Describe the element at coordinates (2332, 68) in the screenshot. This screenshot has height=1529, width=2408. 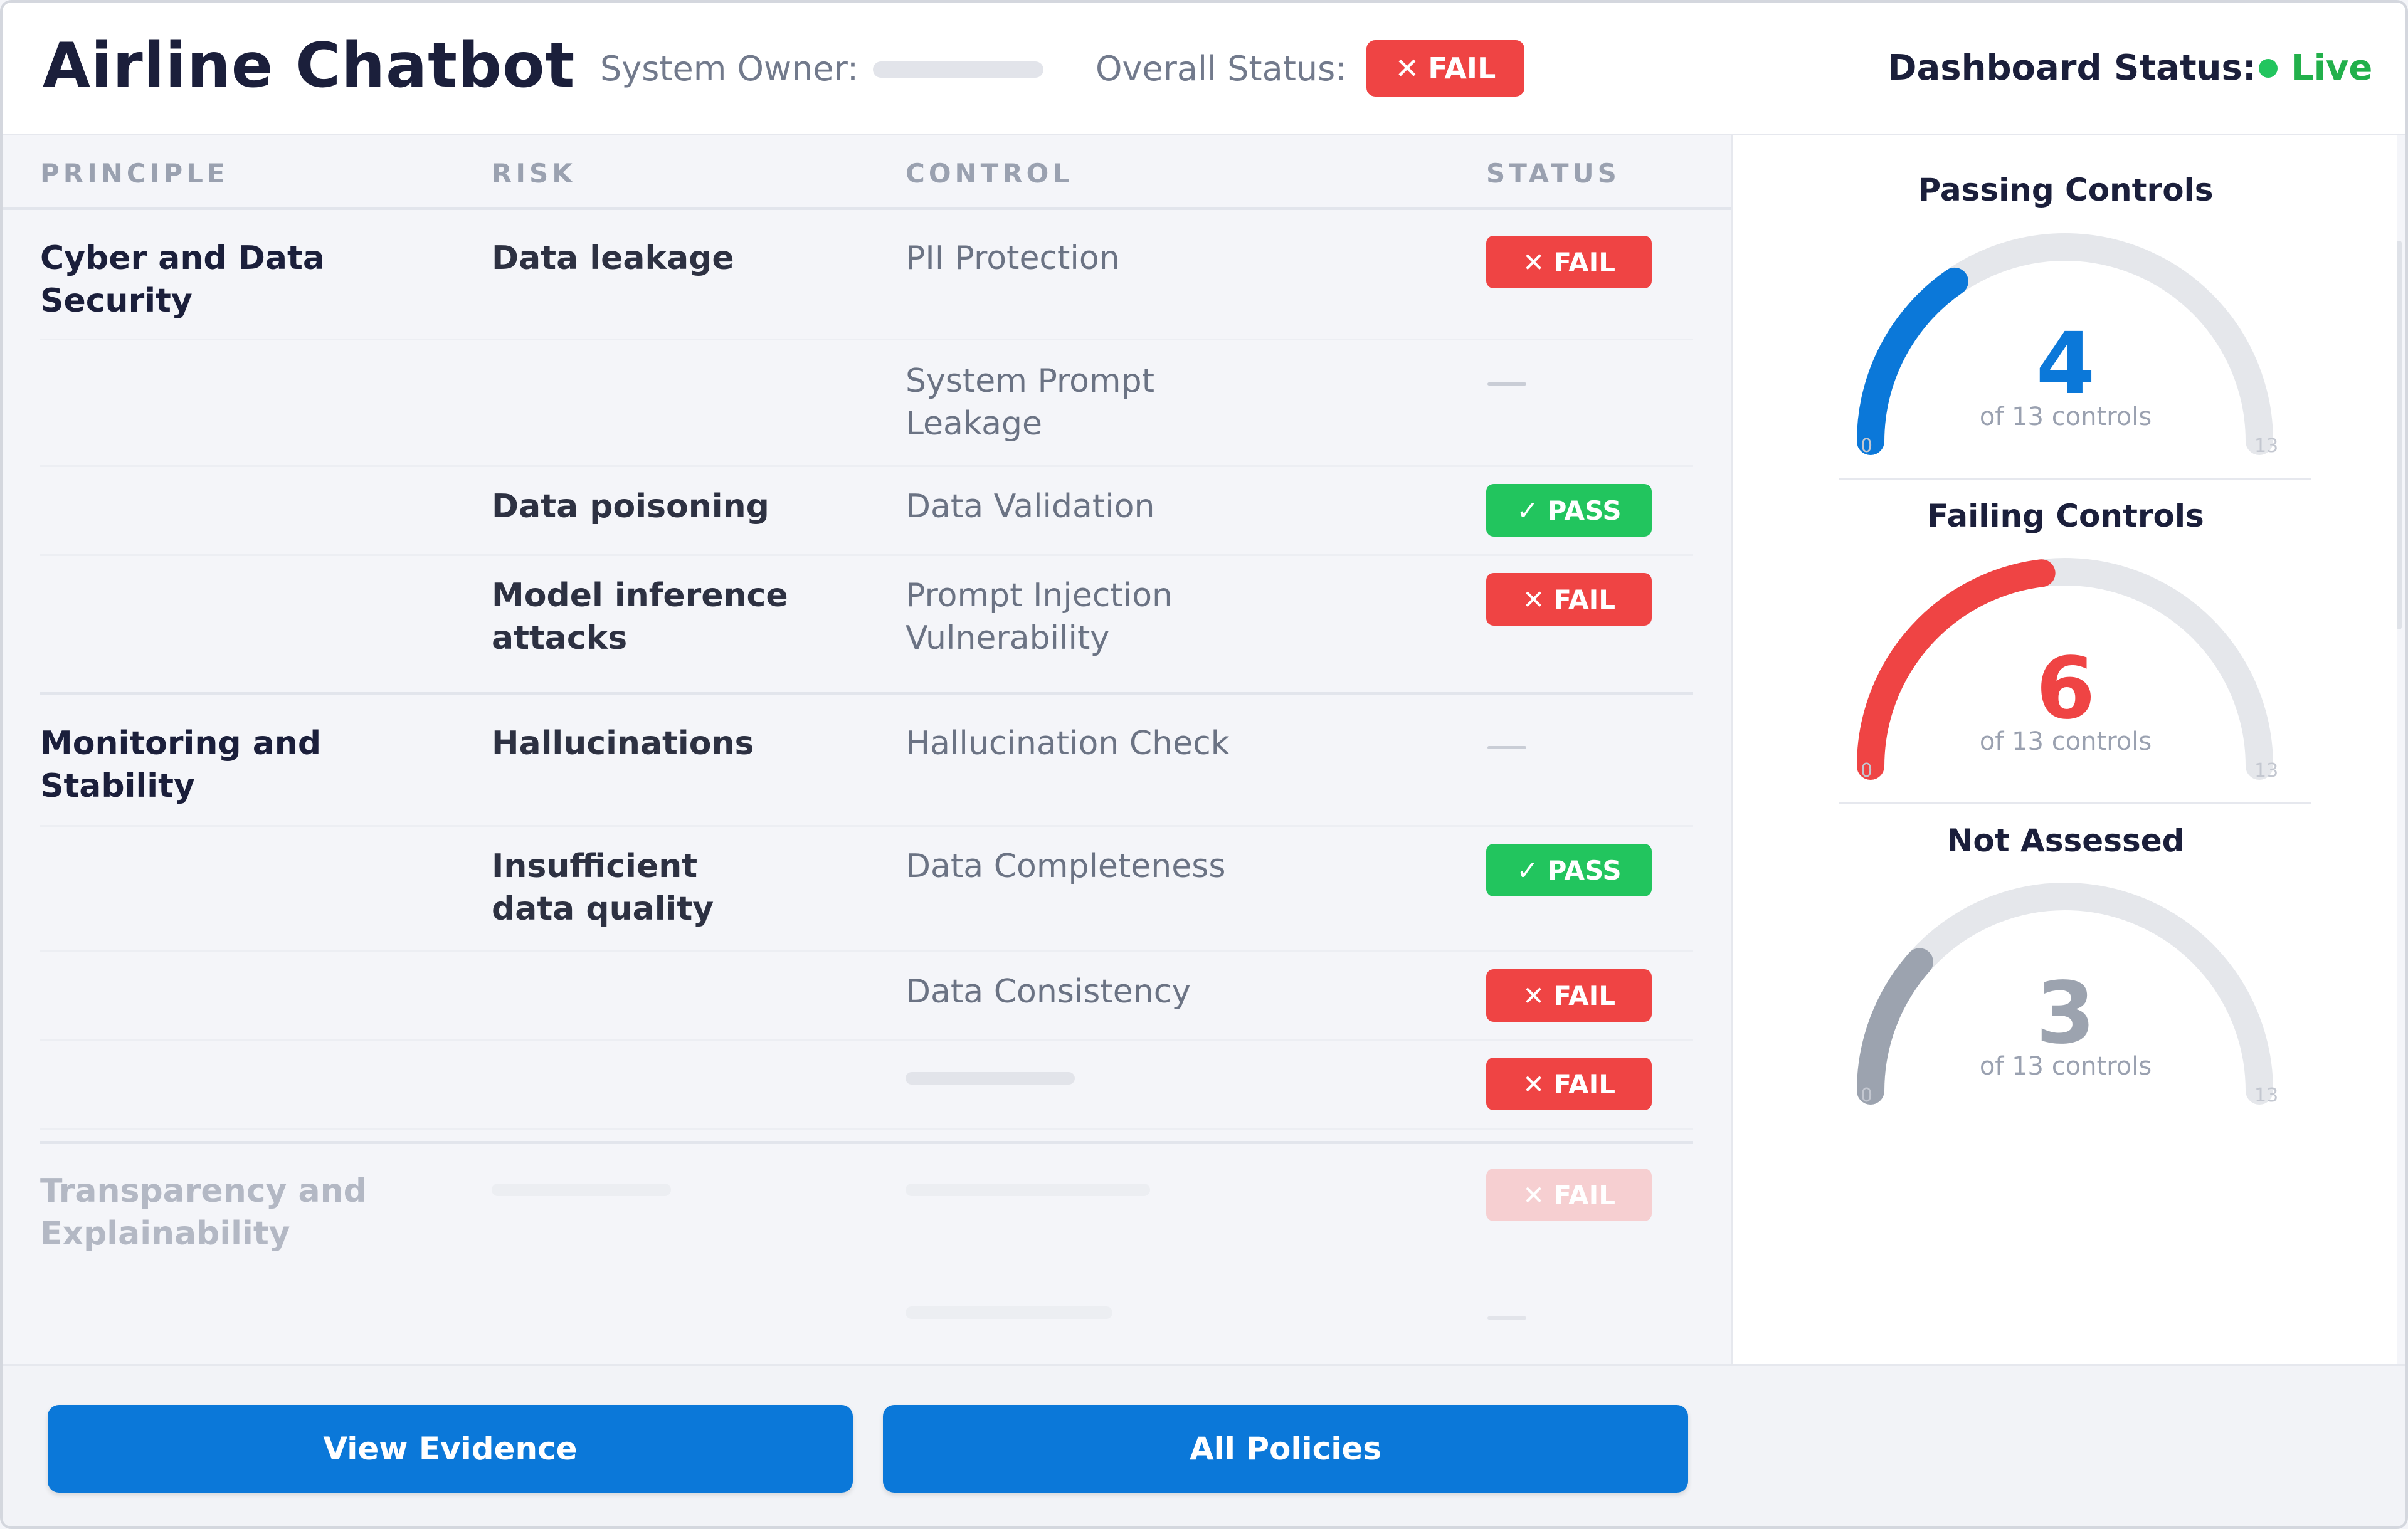
I see `dashboard-status-value: Live` at that location.